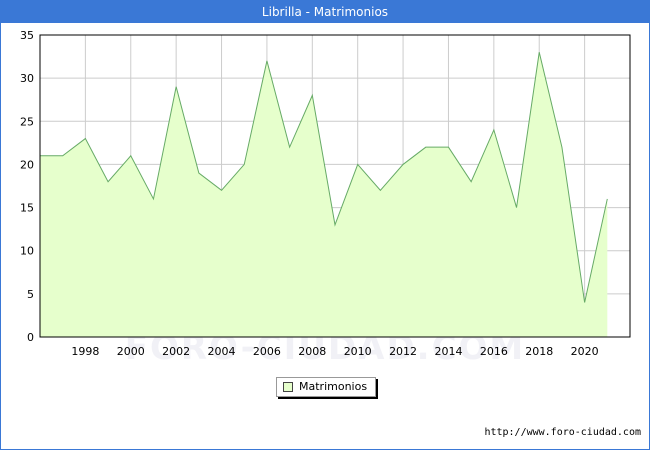 This screenshot has height=450, width=650. Describe the element at coordinates (27, 121) in the screenshot. I see `y-tick-label: 25` at that location.